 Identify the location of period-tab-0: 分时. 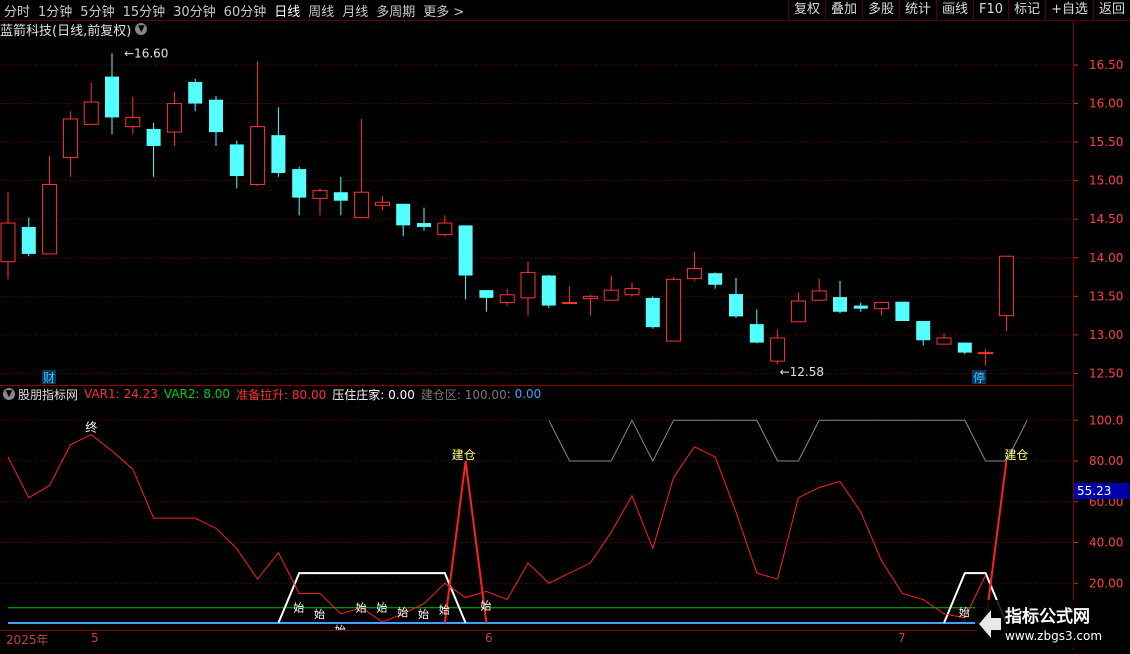
(17, 10).